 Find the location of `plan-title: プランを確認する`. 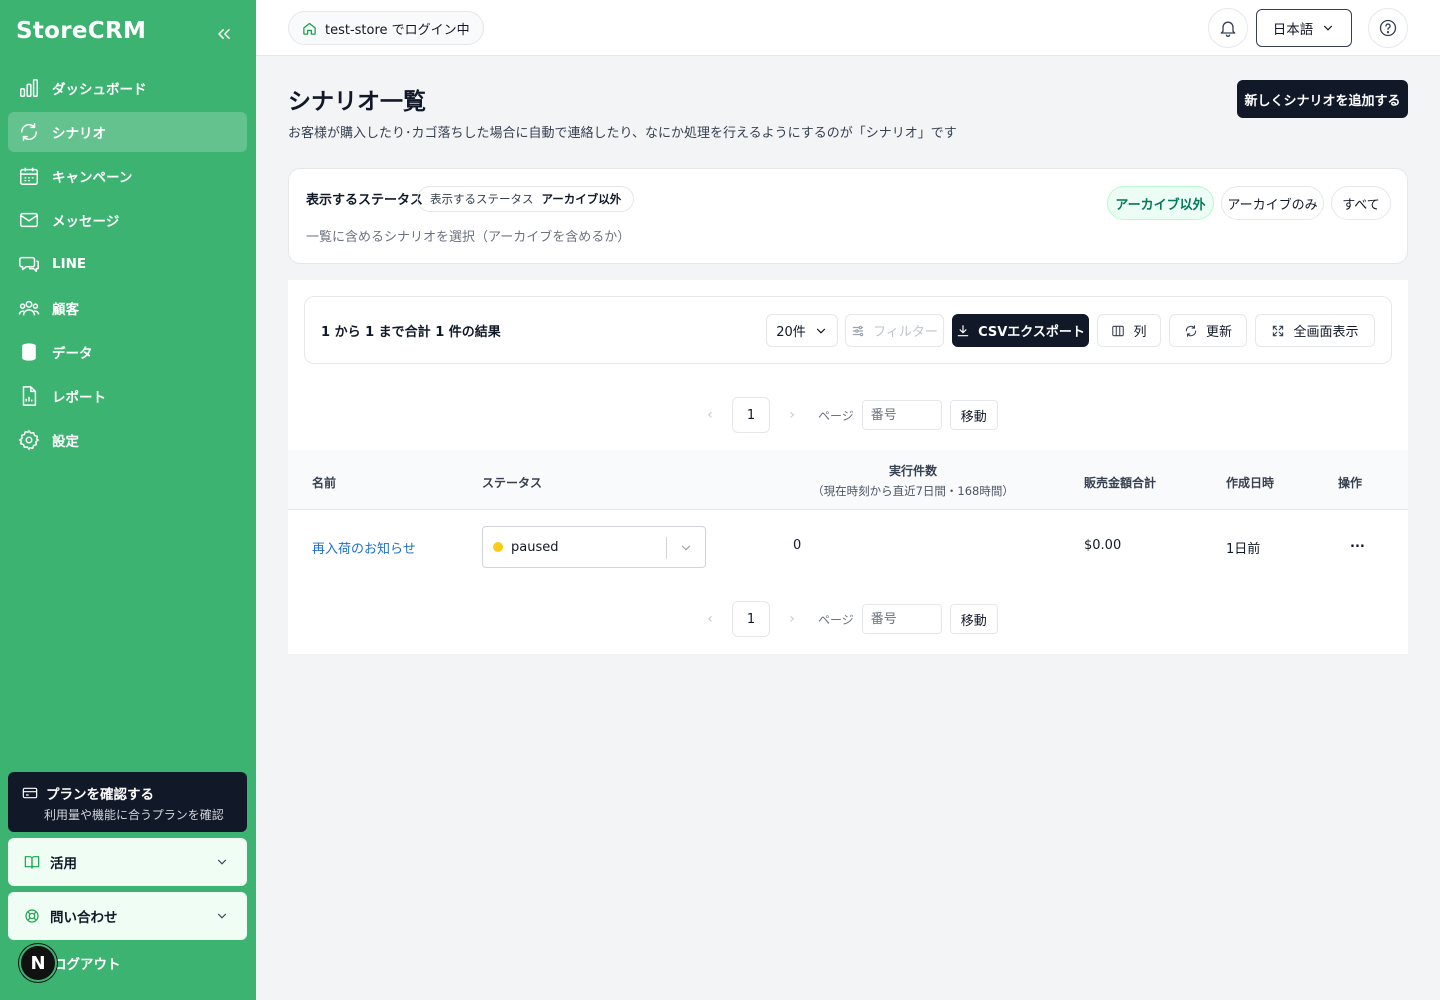

plan-title: プランを確認する is located at coordinates (100, 795).